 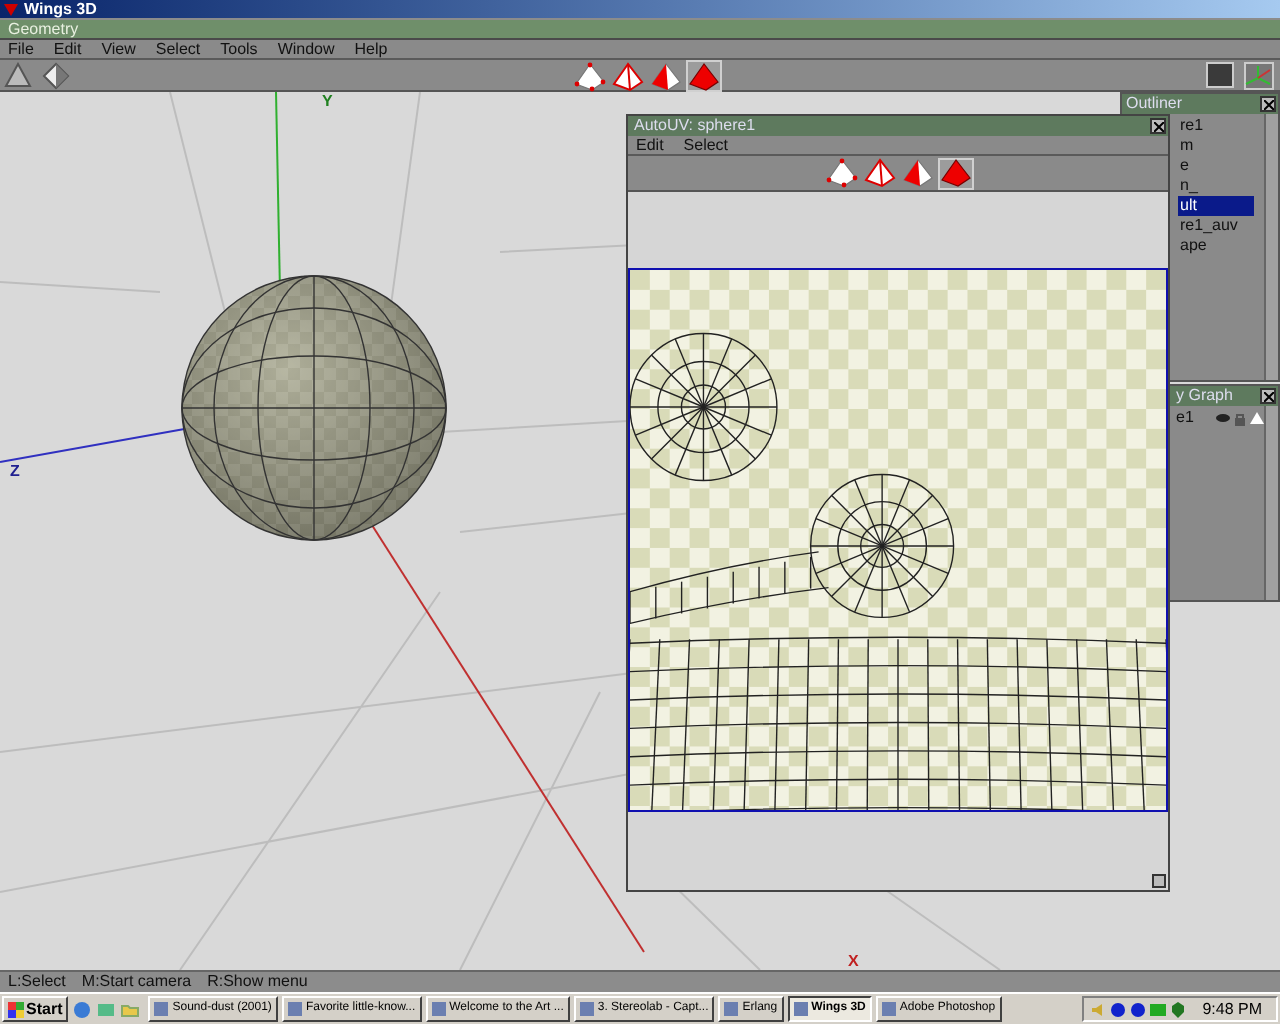 What do you see at coordinates (37, 982) in the screenshot?
I see `status-hint: L:Select` at bounding box center [37, 982].